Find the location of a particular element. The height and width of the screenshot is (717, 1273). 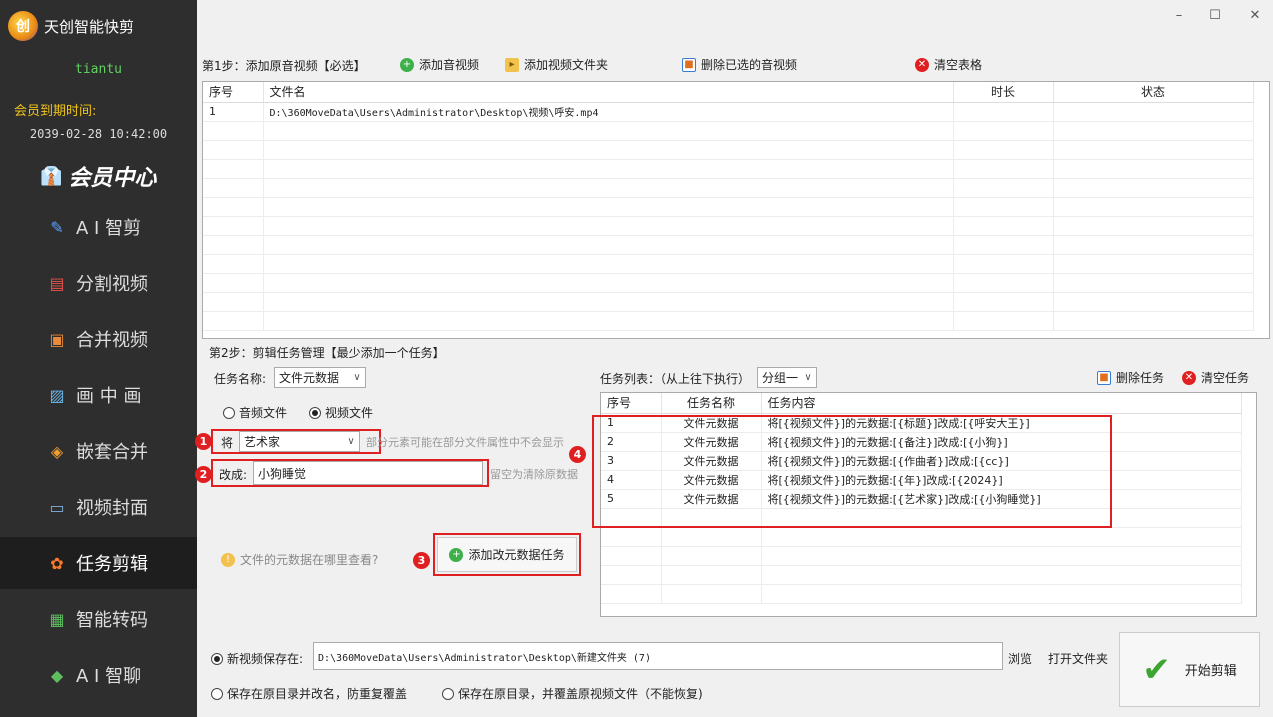

close-button: ✕ is located at coordinates (1255, 18).